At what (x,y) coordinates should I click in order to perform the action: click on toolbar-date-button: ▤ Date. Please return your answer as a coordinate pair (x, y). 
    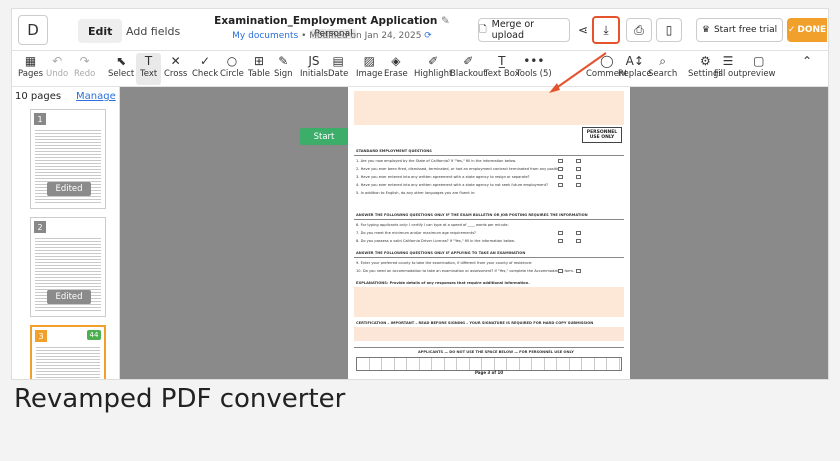
    Looking at the image, I should click on (338, 69).